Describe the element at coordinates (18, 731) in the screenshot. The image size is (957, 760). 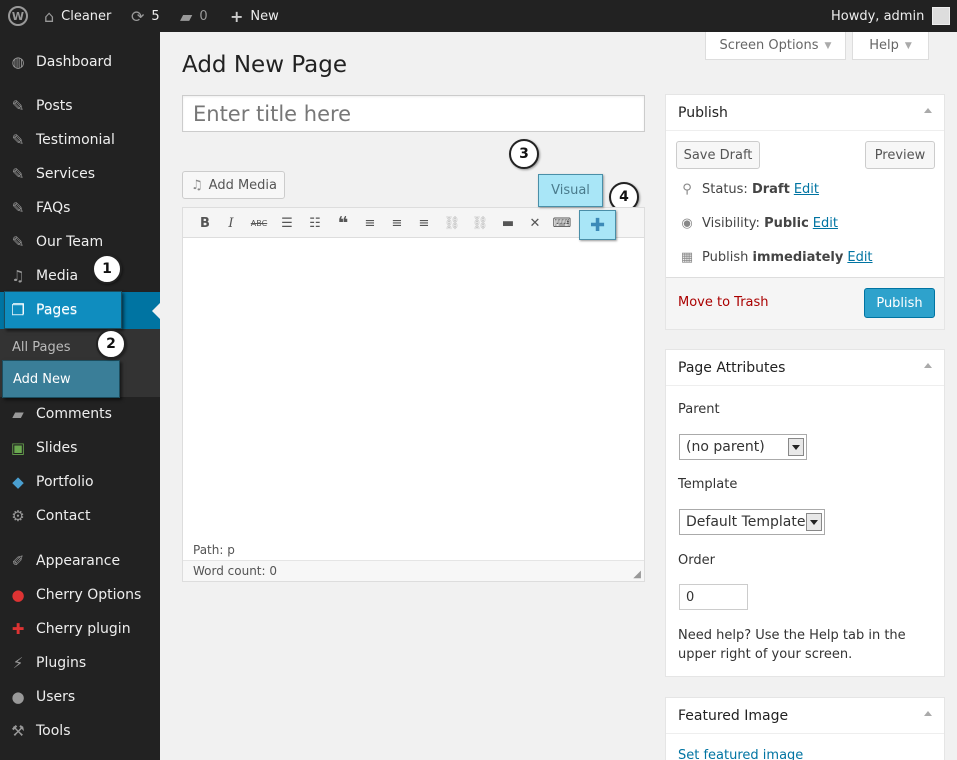
I see `wrench-icon: ⚒` at that location.